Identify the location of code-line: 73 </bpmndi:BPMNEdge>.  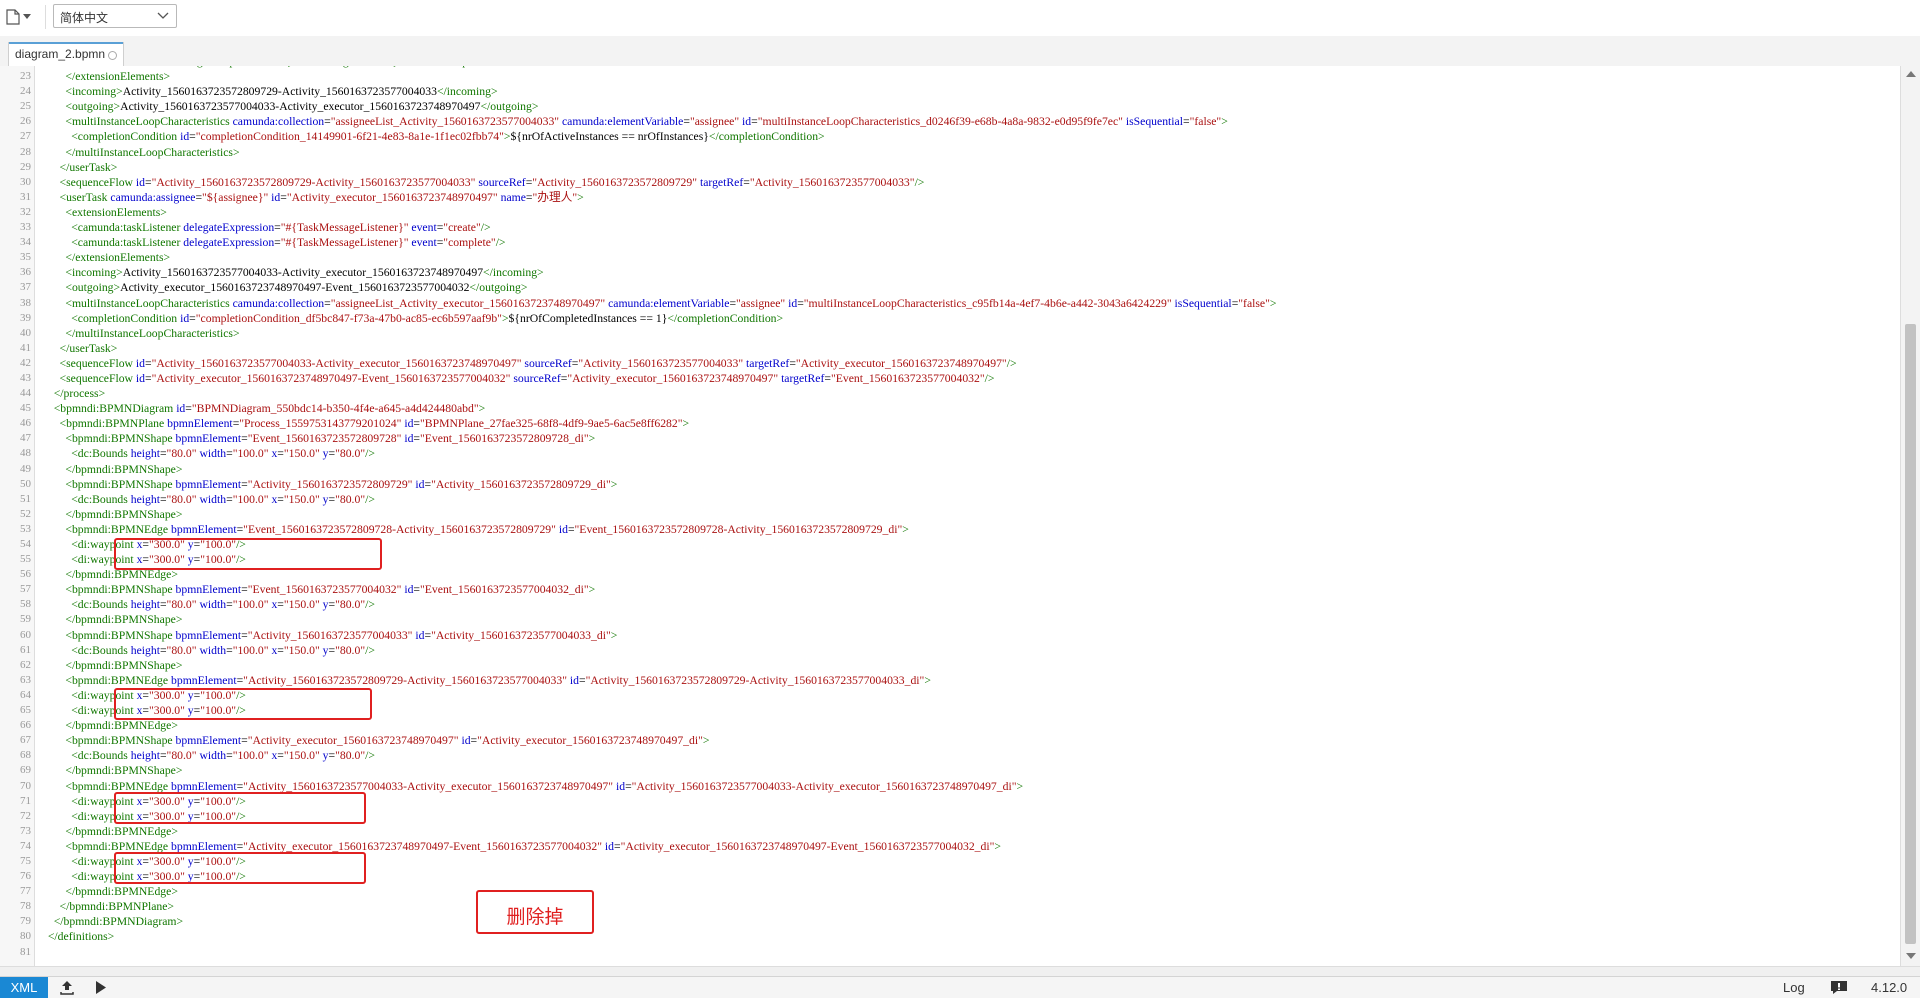
(950, 831).